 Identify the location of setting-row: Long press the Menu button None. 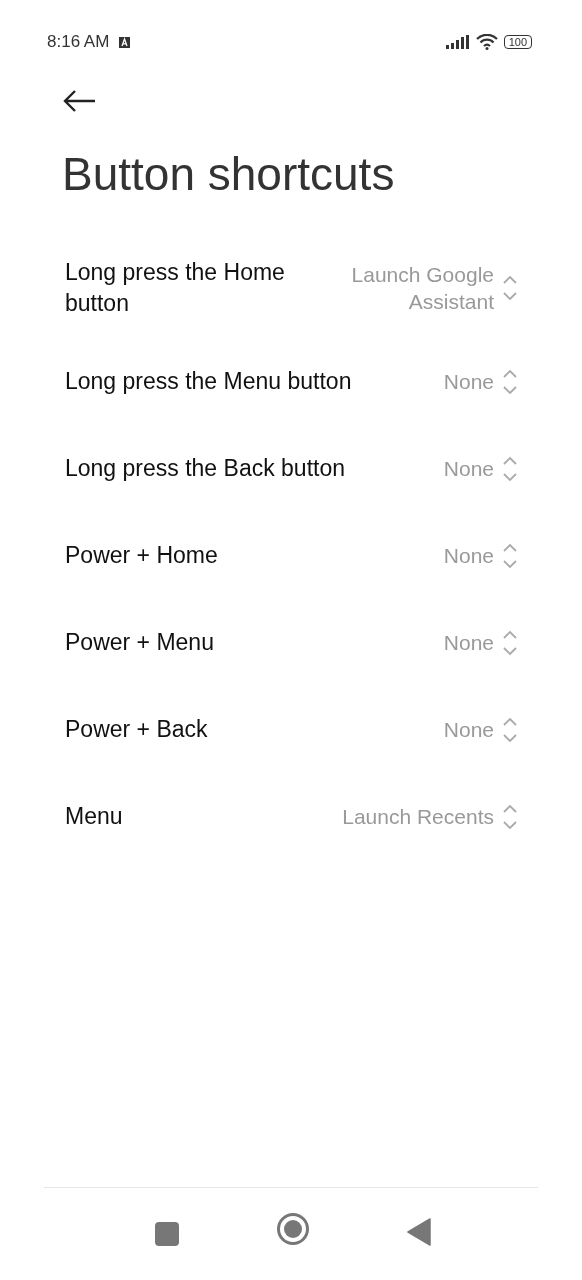
(291, 381).